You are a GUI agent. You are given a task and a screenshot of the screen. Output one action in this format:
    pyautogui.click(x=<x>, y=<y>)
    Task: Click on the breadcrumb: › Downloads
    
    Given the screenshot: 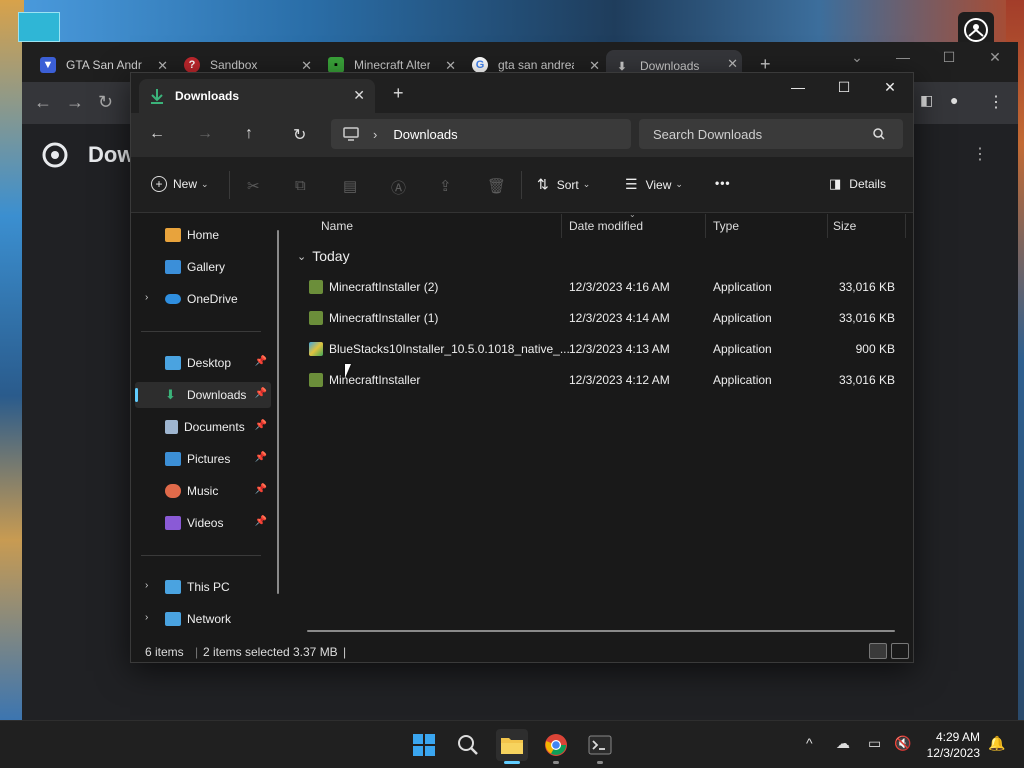 What is the action you would take?
    pyautogui.click(x=481, y=134)
    